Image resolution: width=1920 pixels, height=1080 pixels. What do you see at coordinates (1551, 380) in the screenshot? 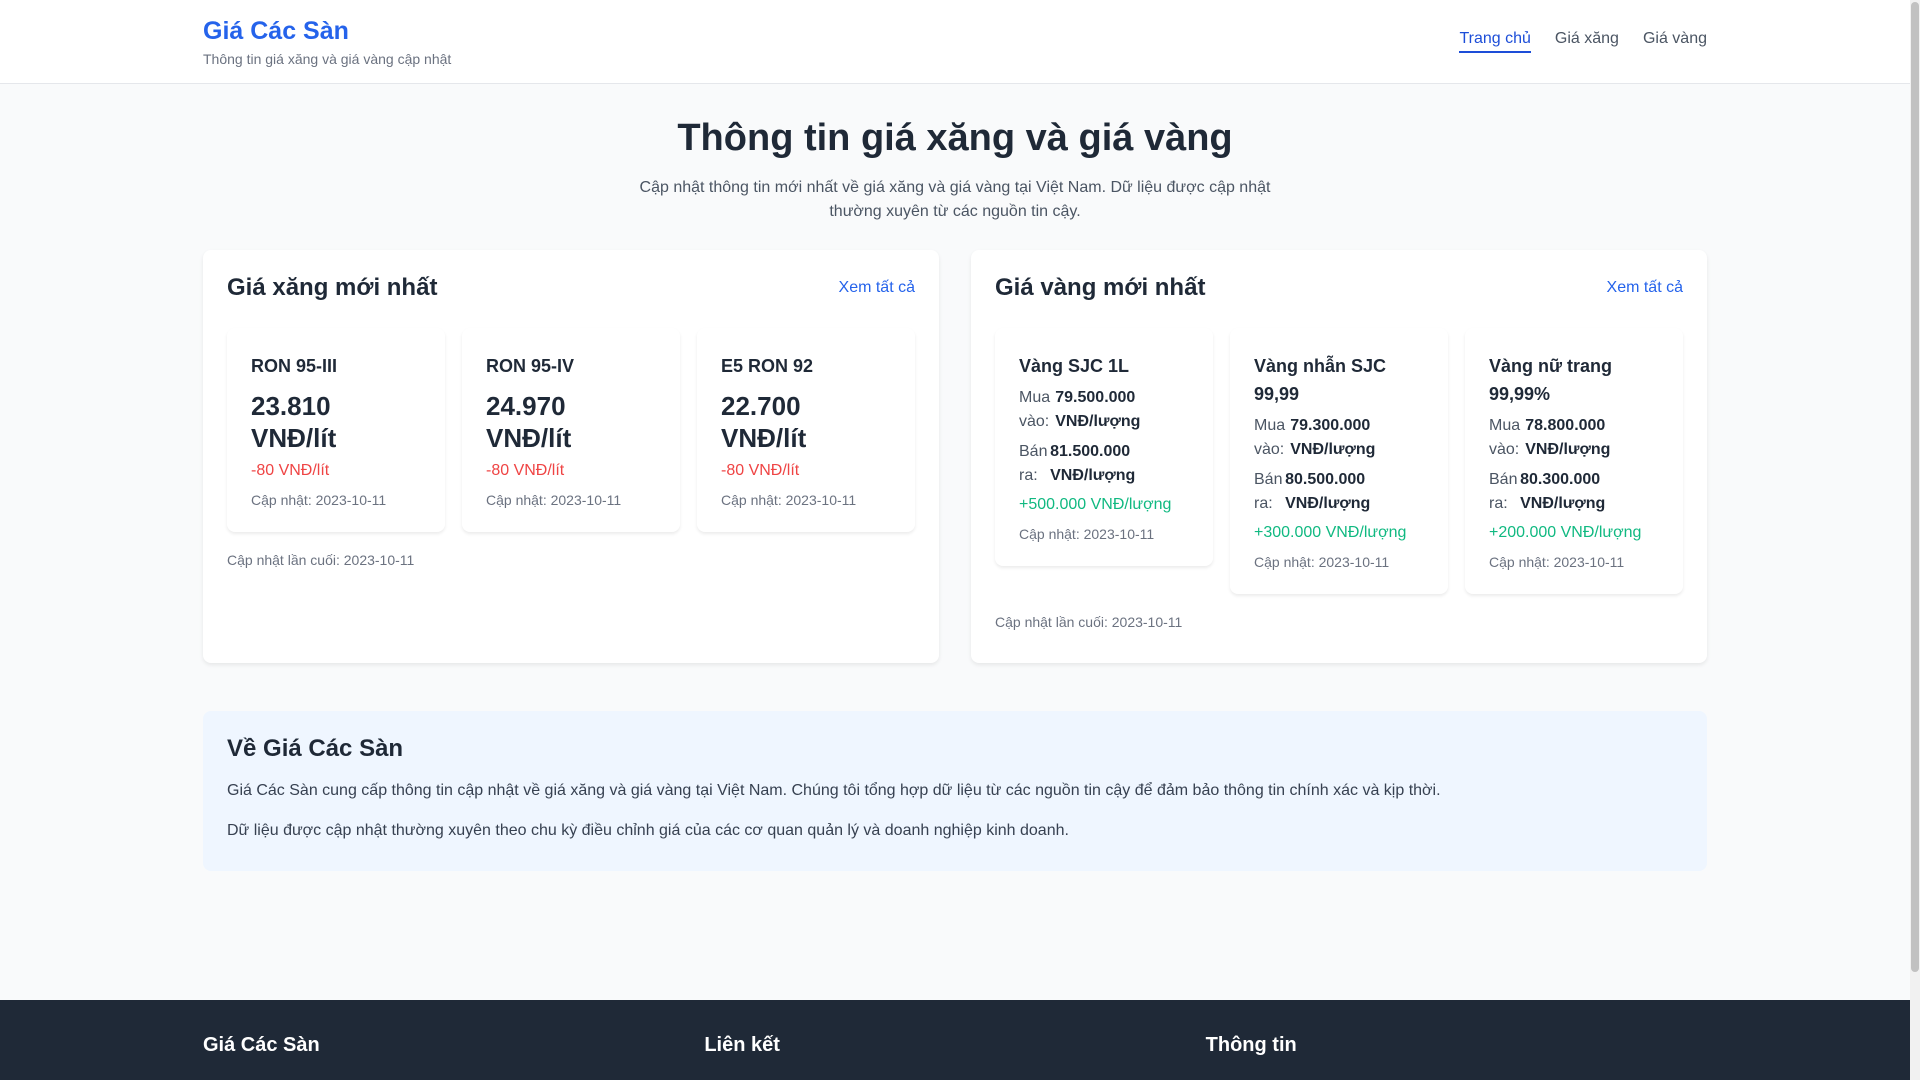
I see `gold-name: Vàng nữ trang 99,99%` at bounding box center [1551, 380].